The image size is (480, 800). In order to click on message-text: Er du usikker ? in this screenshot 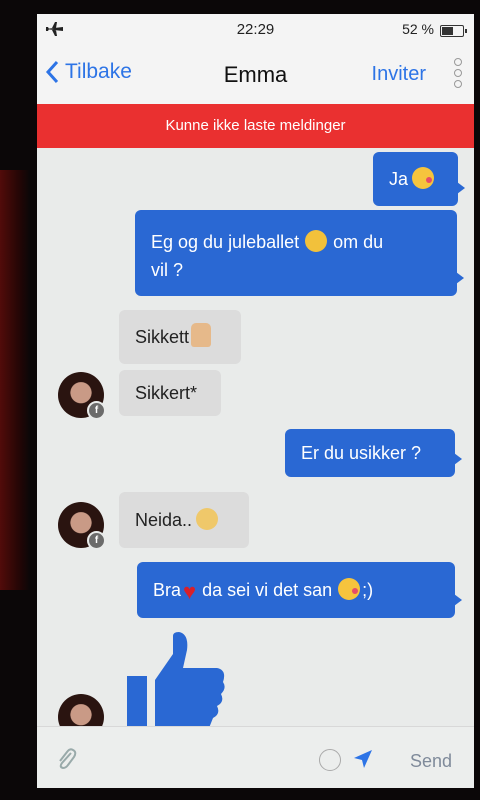, I will do `click(361, 453)`.